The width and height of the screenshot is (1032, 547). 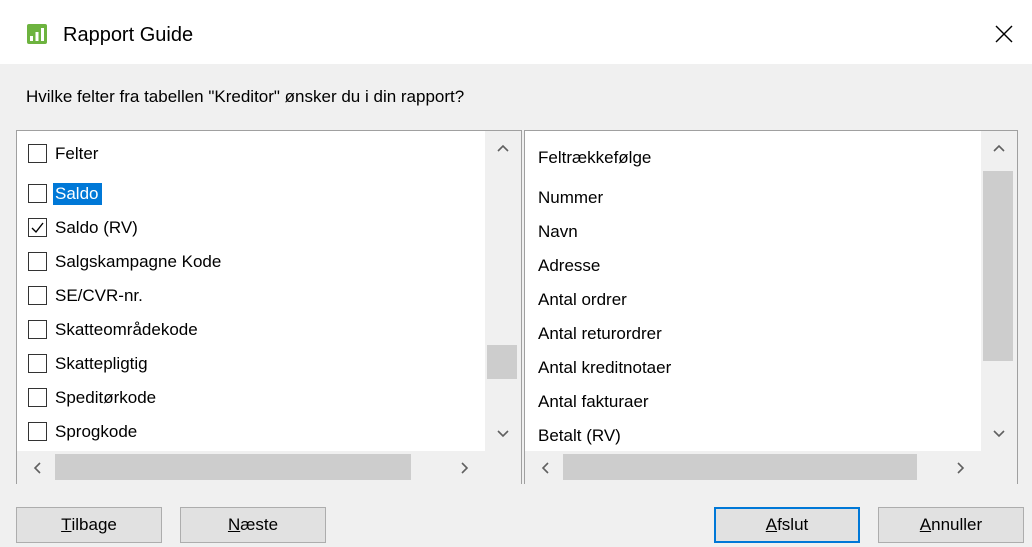 I want to click on list-item: Navn, so click(x=558, y=232).